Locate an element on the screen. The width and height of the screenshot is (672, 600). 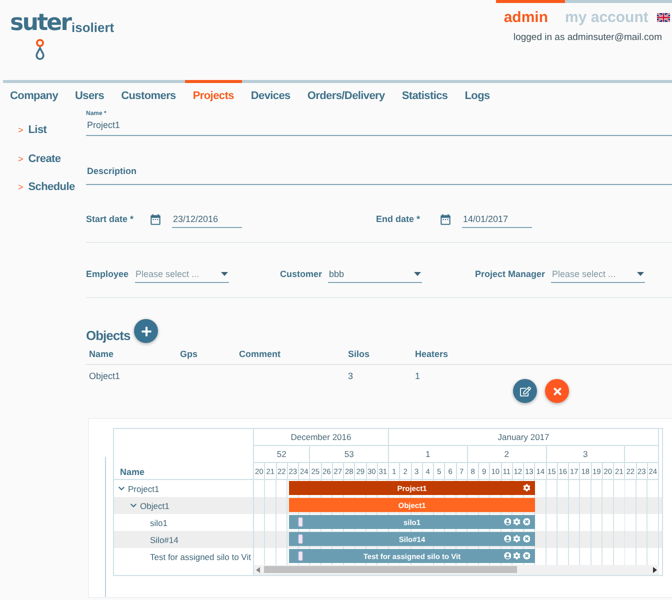
week-header: 1 is located at coordinates (428, 454).